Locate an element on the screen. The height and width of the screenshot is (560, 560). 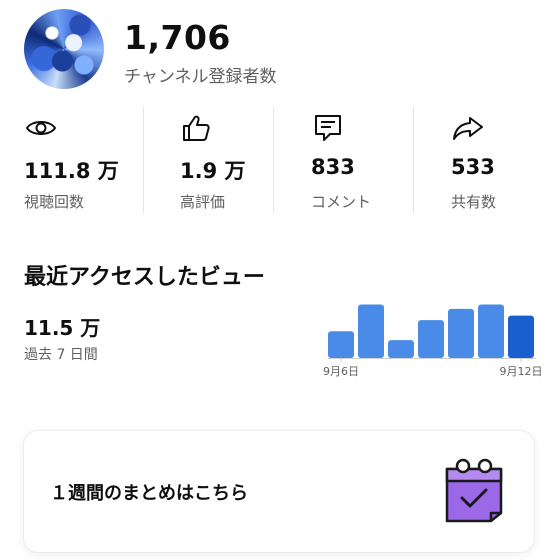
recent-views-period: 過去 7 日間 is located at coordinates (61, 355).